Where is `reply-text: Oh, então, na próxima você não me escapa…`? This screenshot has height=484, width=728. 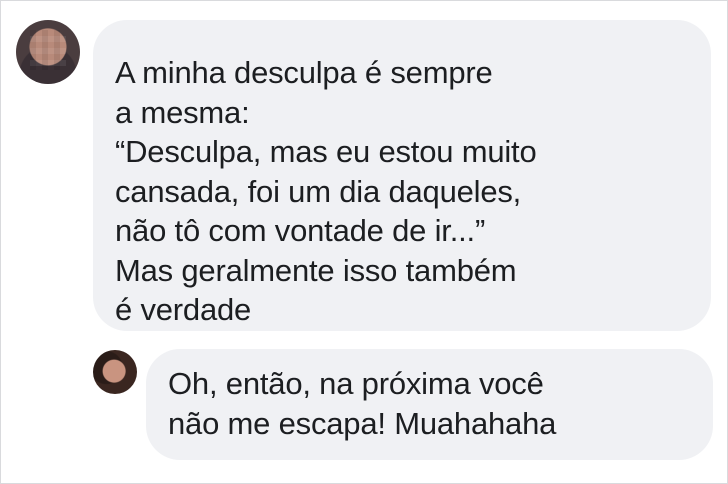
reply-text: Oh, então, na próxima você não me escapa… is located at coordinates (362, 403).